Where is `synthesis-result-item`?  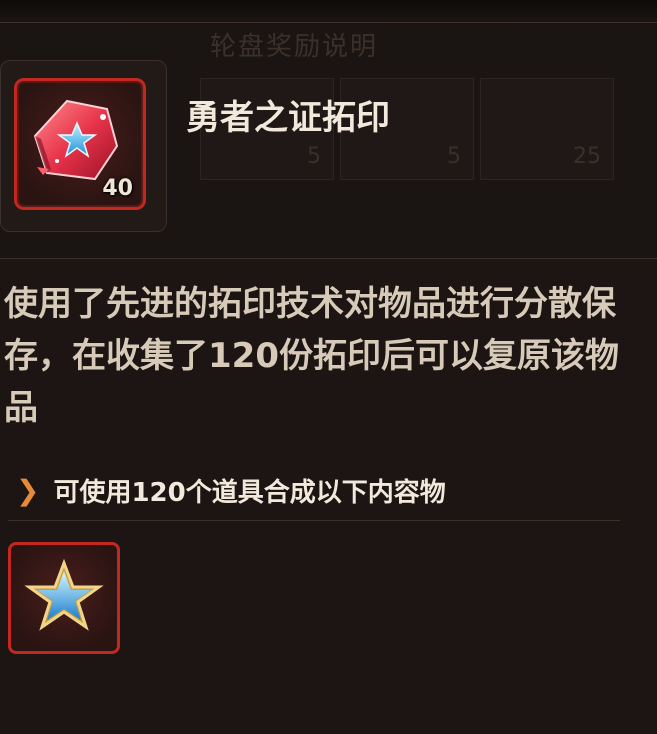 synthesis-result-item is located at coordinates (64, 598).